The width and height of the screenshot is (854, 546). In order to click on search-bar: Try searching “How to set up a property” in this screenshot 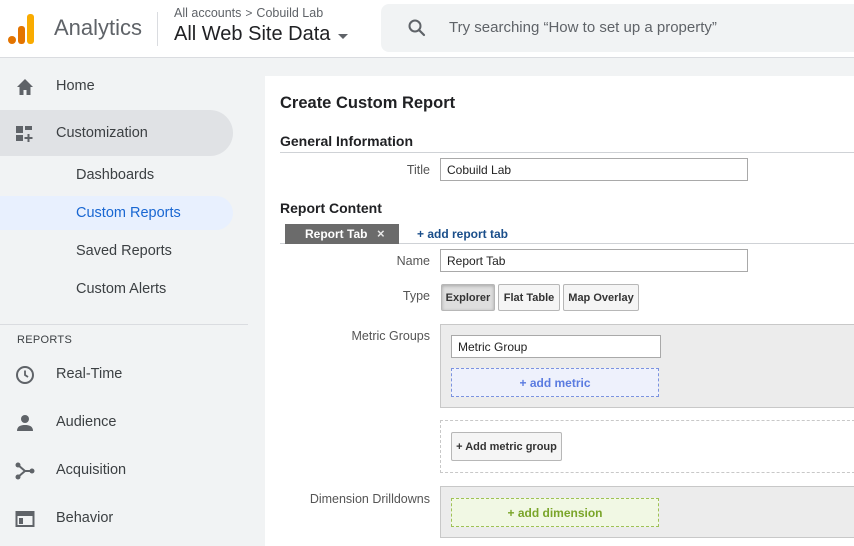, I will do `click(617, 28)`.